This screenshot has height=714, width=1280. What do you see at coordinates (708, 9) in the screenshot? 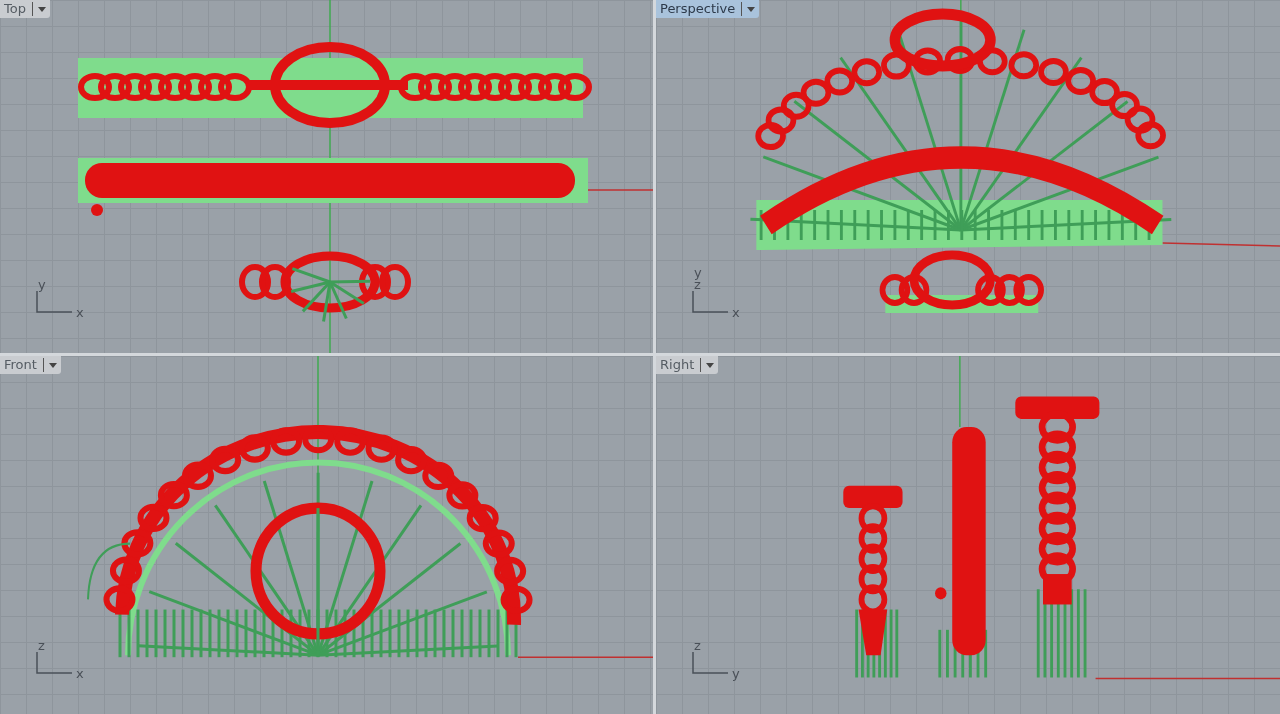
I see `viewport-tab: Perspective` at bounding box center [708, 9].